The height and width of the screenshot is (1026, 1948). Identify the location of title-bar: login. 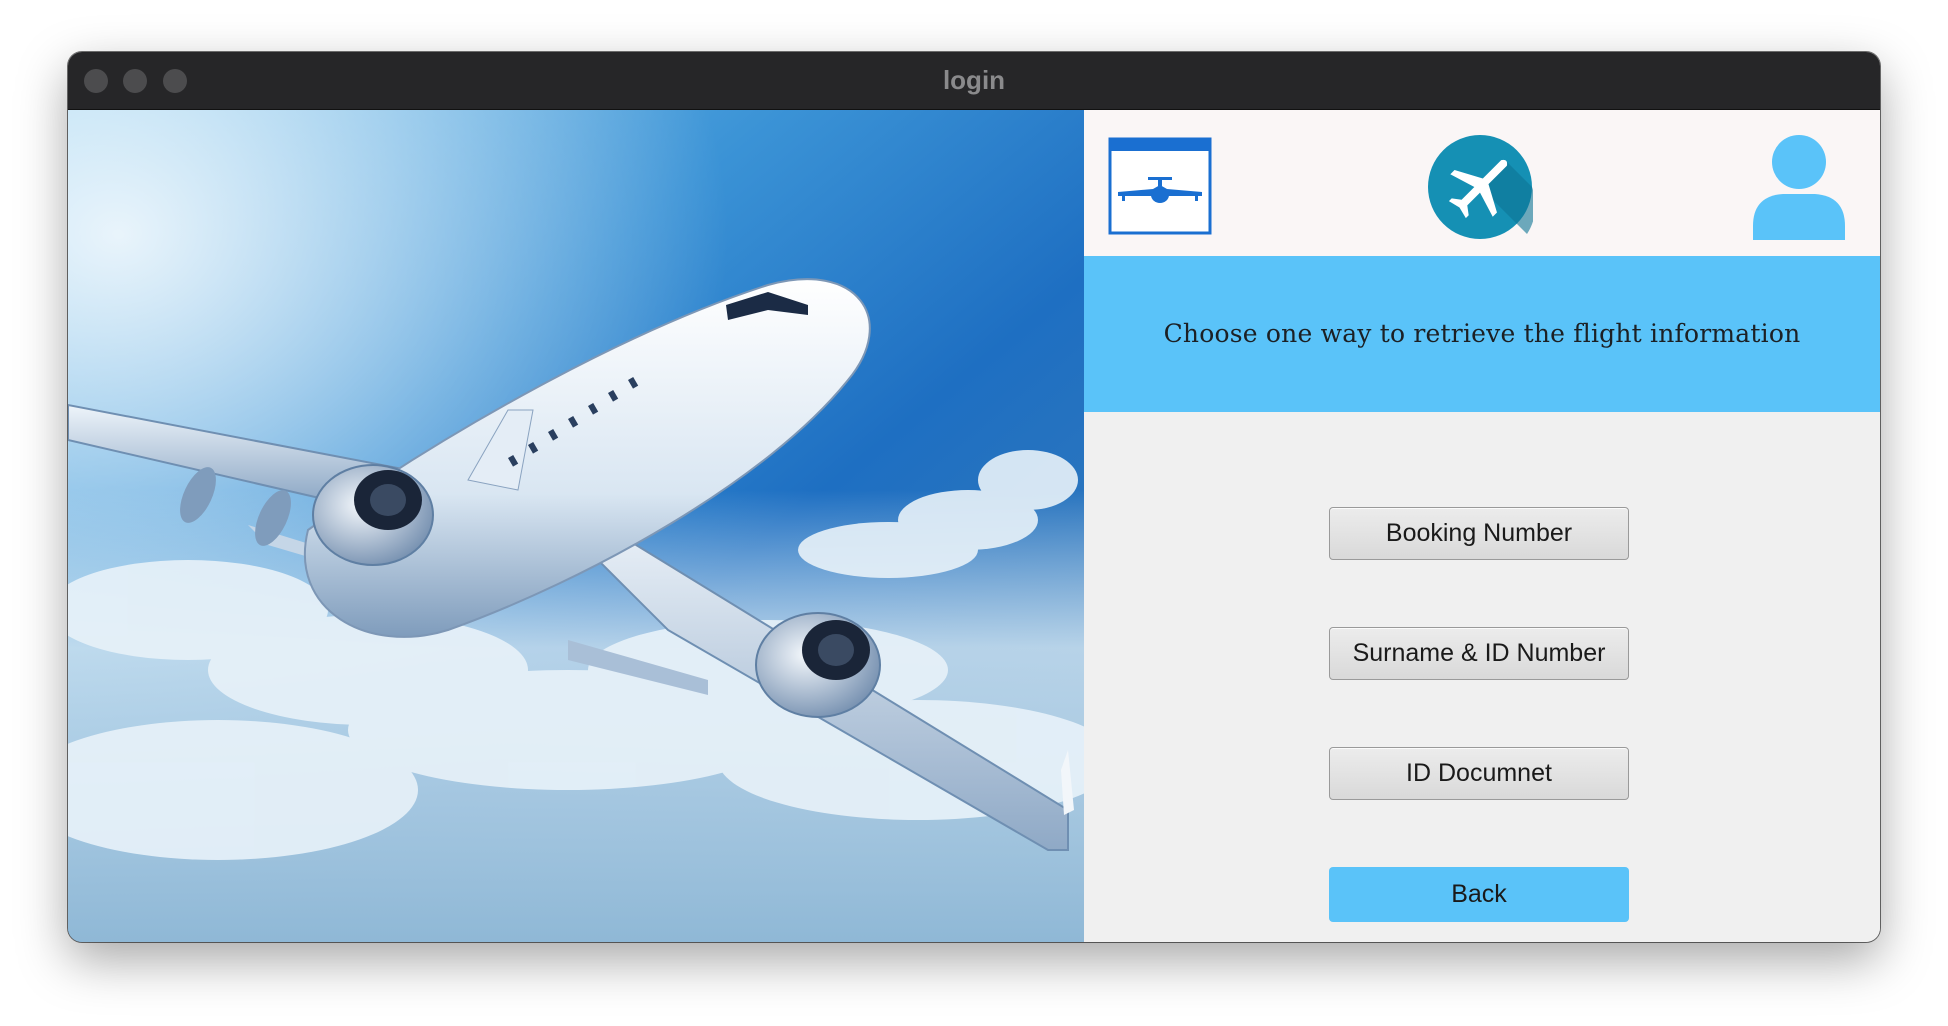
(974, 81).